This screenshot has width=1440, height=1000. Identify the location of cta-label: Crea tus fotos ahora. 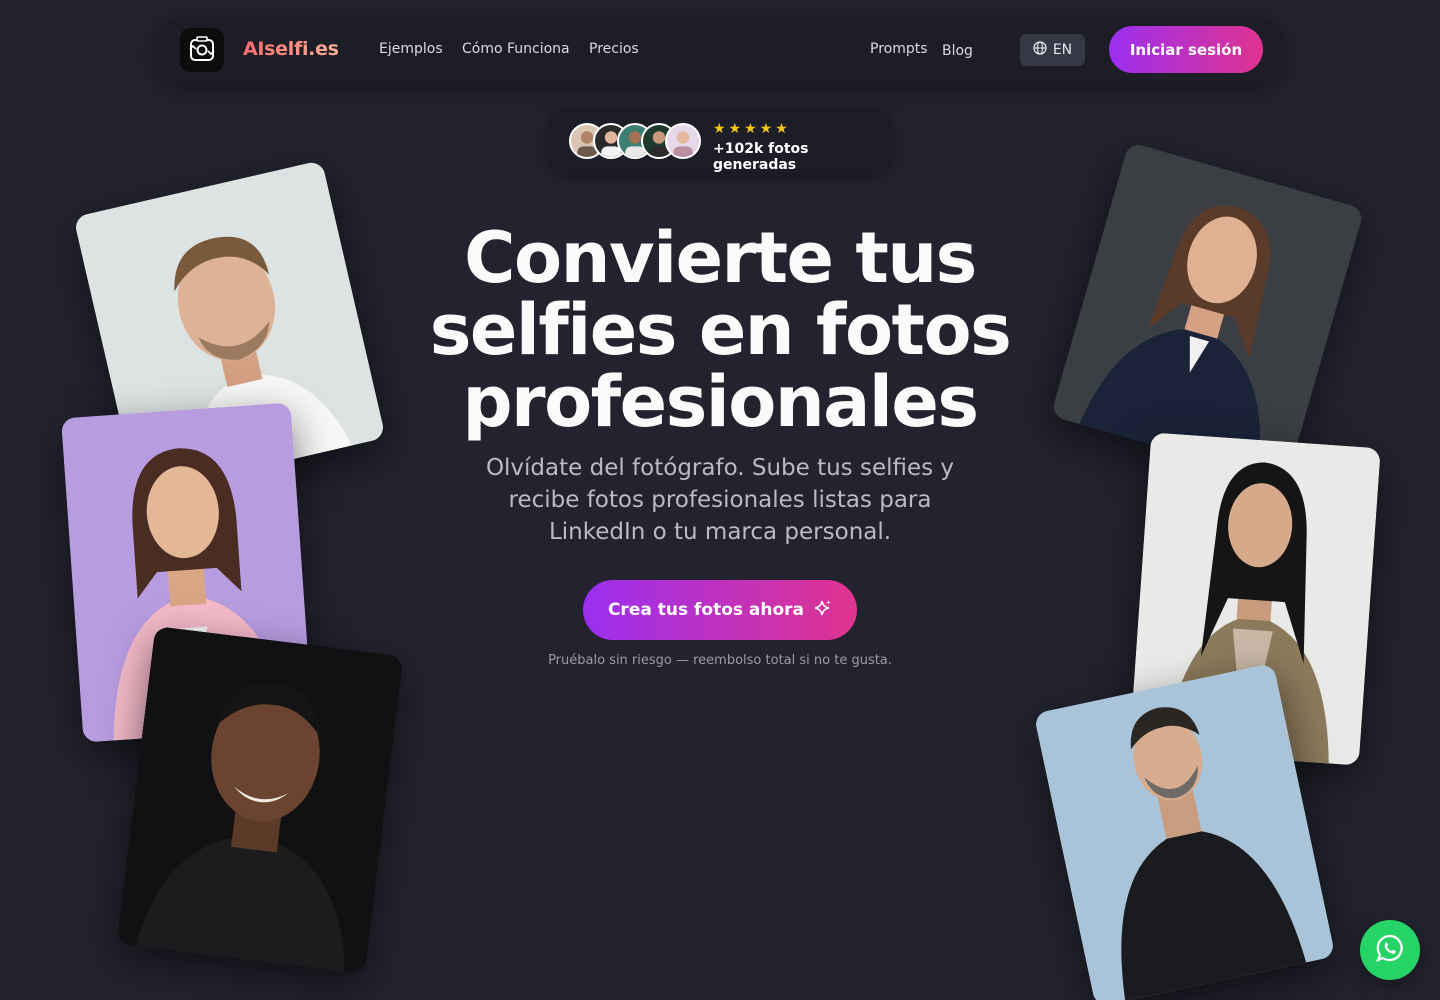
(706, 610).